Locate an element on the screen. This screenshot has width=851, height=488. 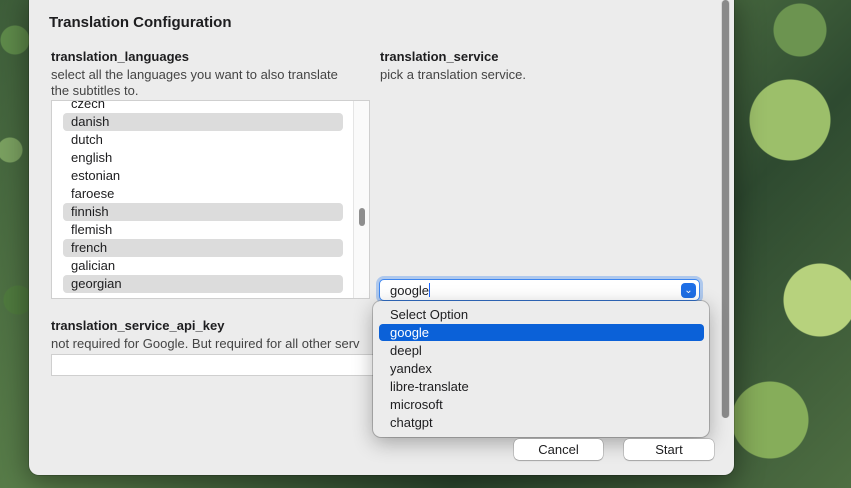
start-button: Start is located at coordinates (669, 449).